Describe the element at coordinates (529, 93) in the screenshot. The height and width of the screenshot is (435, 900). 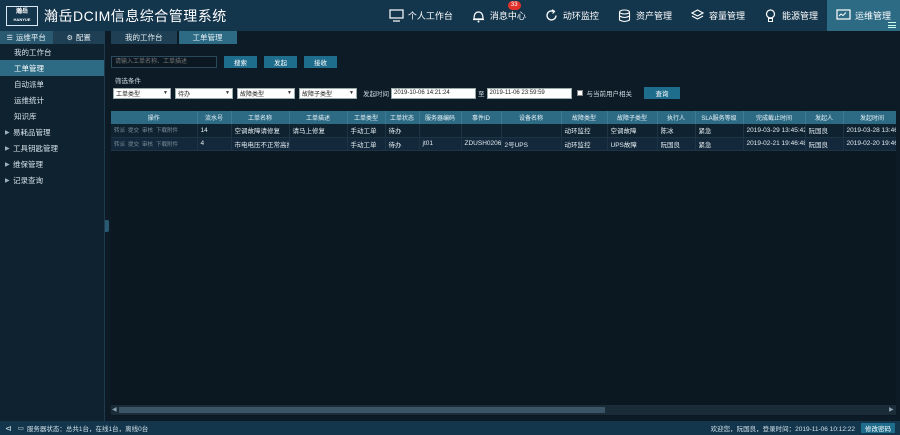
I see `date-to-field: 2019-11-06 23:59:59` at that location.